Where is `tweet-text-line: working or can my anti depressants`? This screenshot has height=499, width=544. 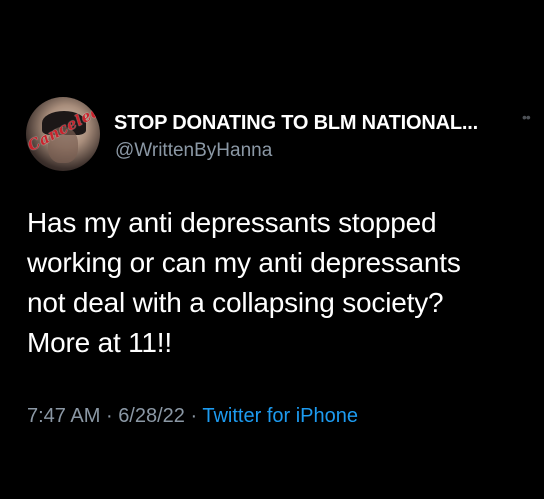
tweet-text-line: working or can my anti depressants is located at coordinates (244, 262).